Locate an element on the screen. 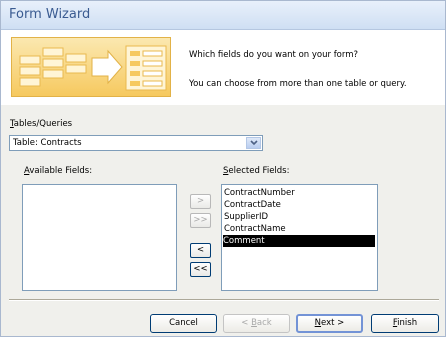  back-button-prefix: < is located at coordinates (246, 323).